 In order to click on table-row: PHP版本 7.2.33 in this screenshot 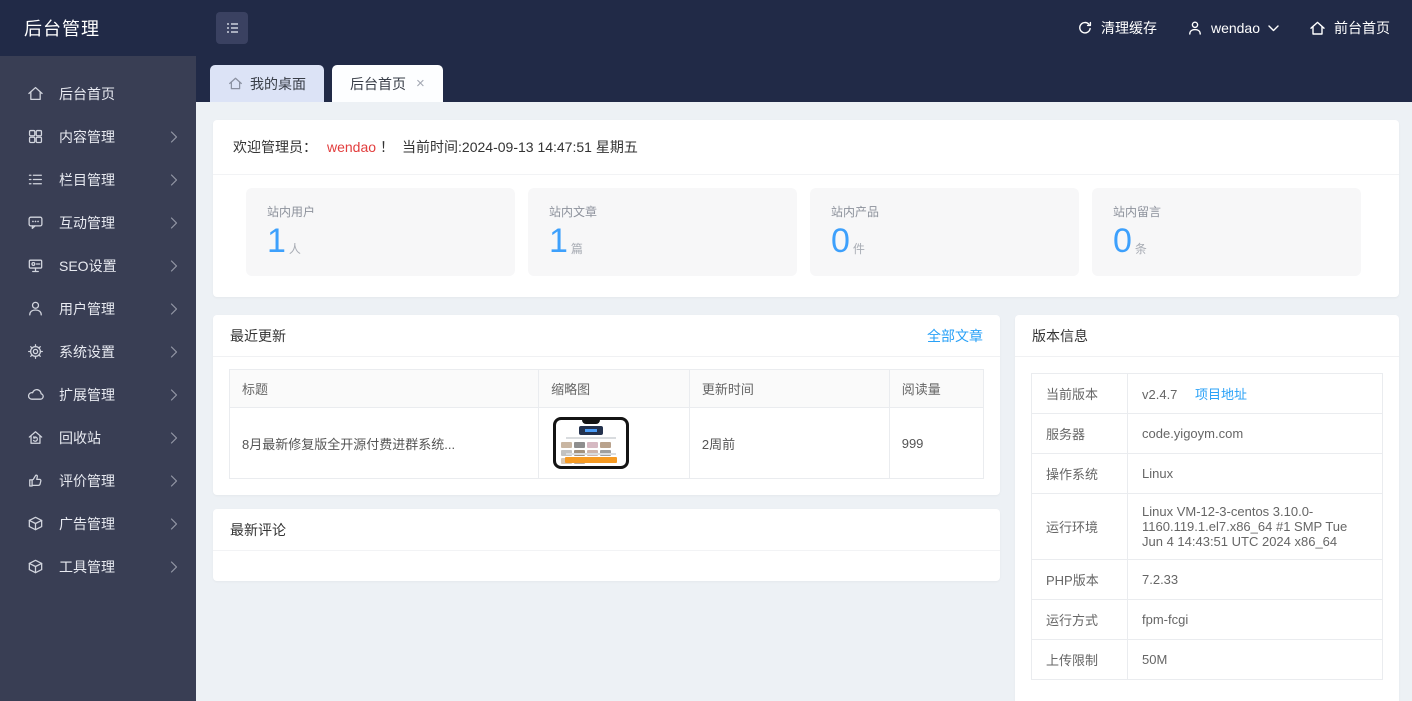, I will do `click(1207, 579)`.